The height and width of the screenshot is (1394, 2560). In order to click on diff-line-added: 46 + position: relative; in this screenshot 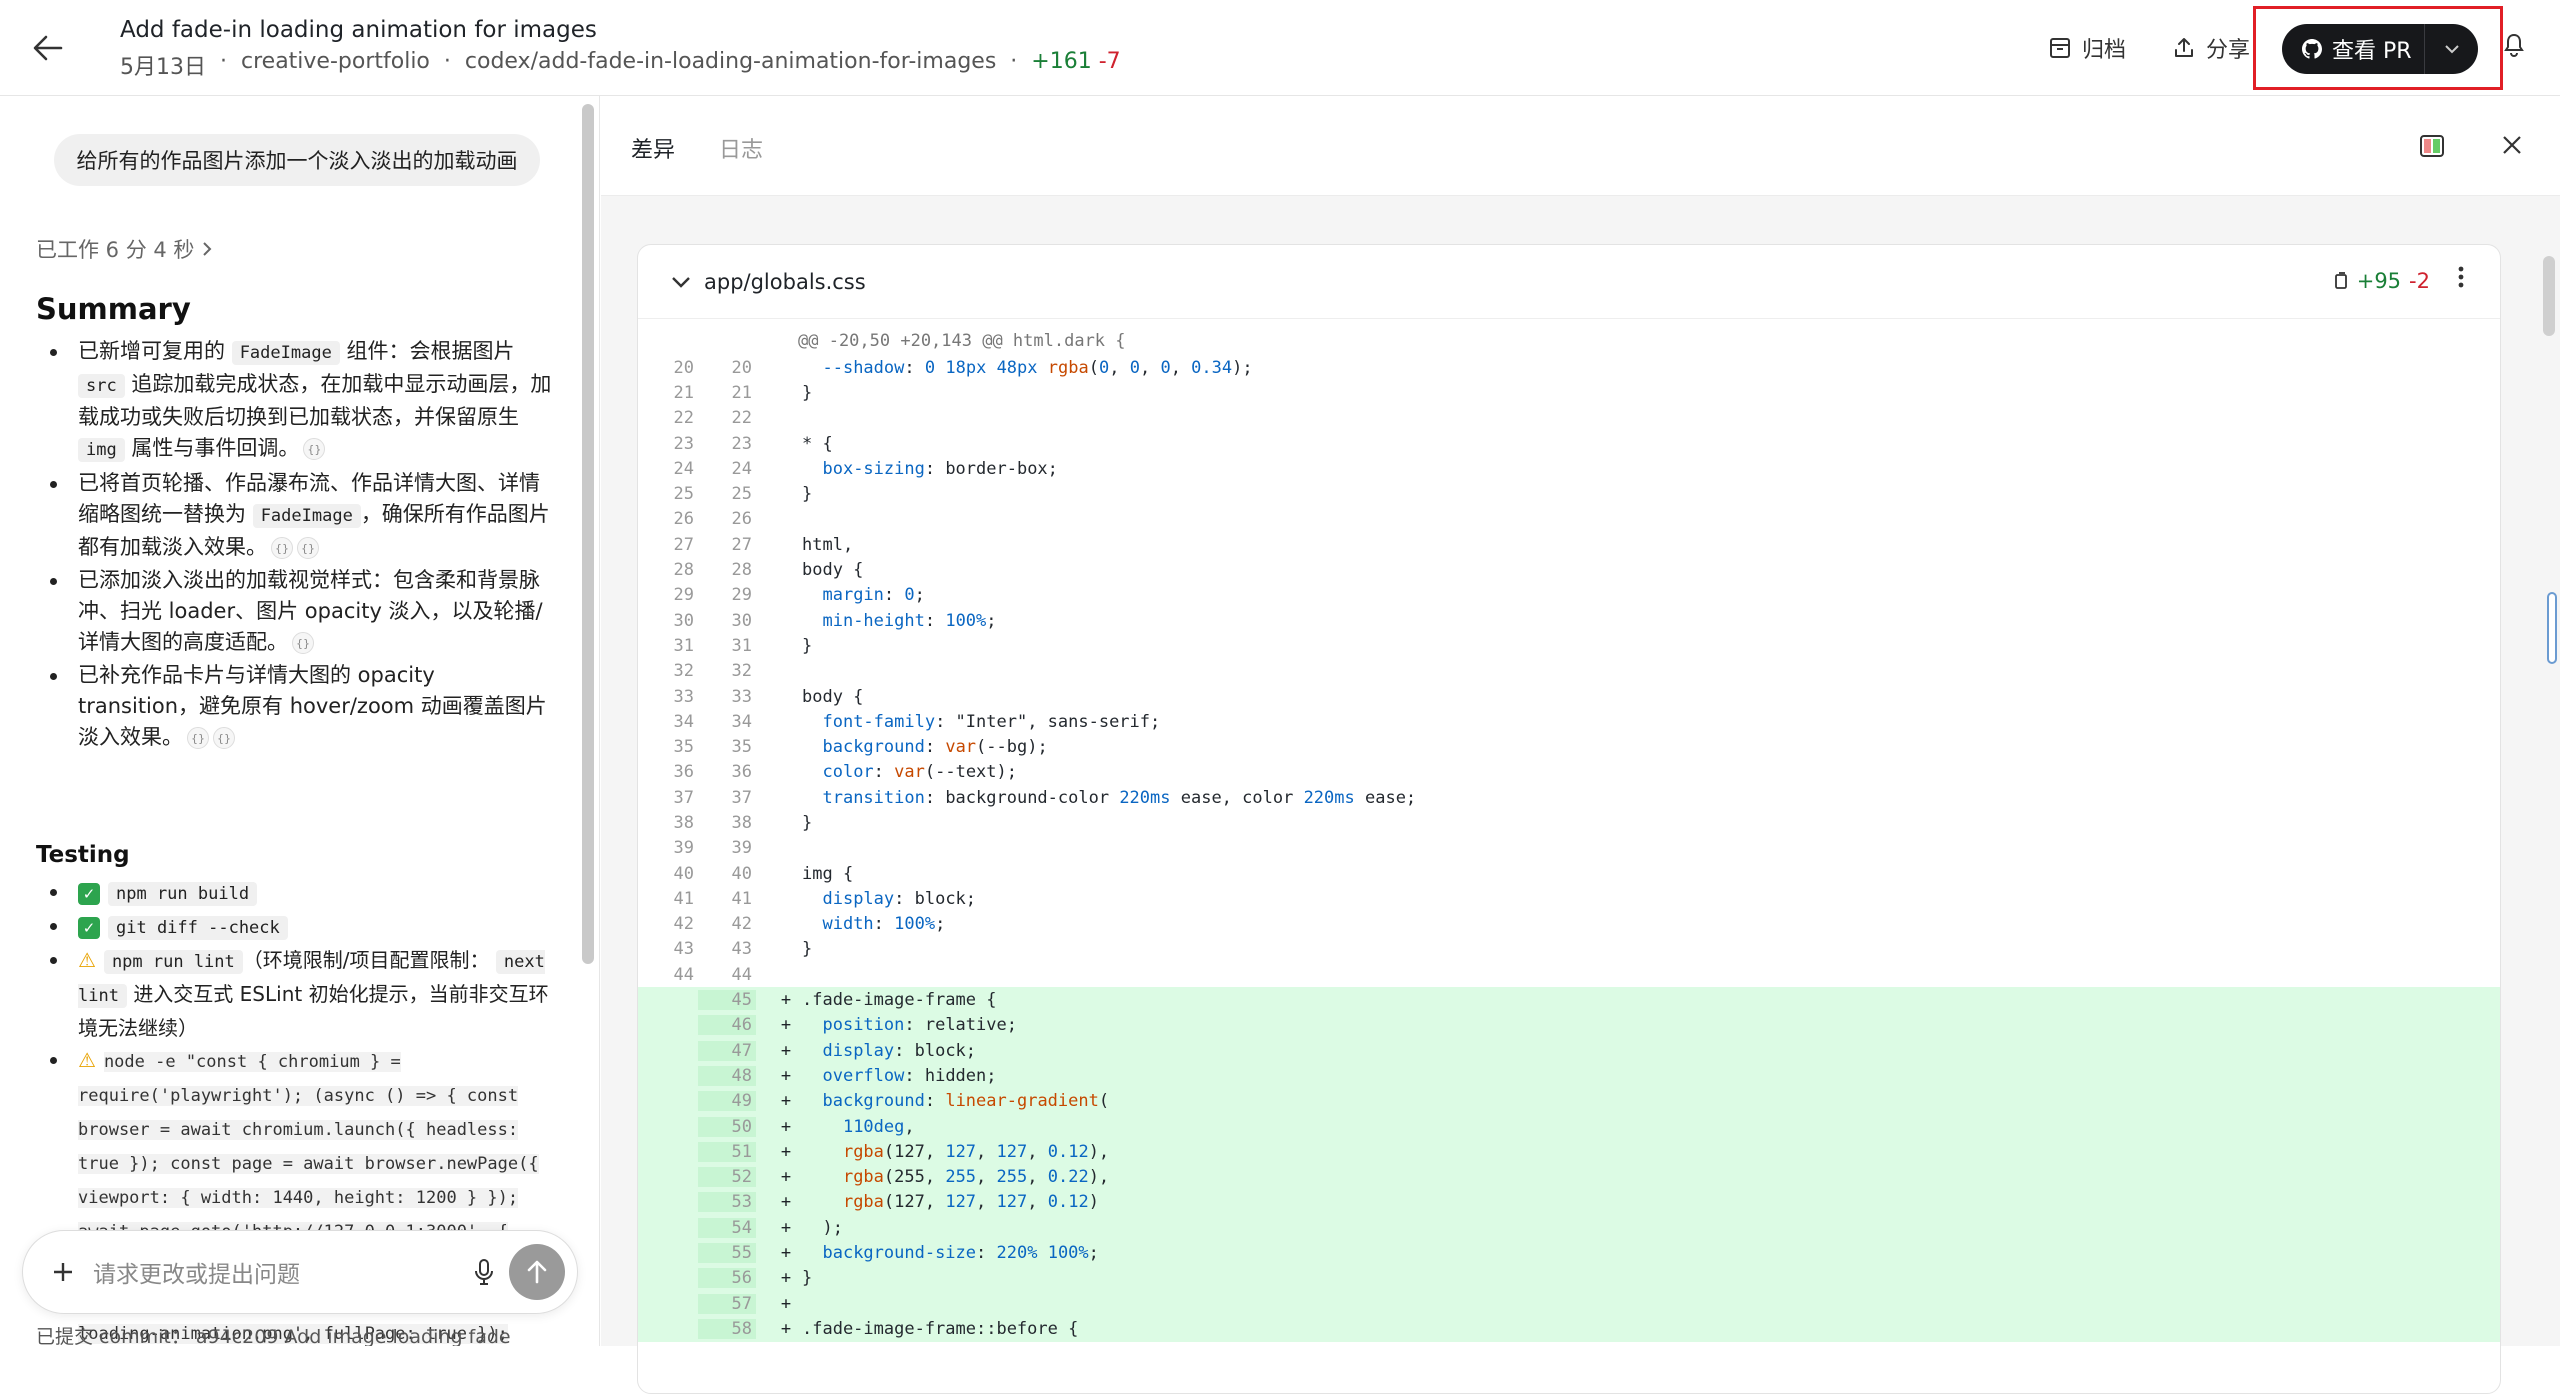, I will do `click(1569, 1025)`.